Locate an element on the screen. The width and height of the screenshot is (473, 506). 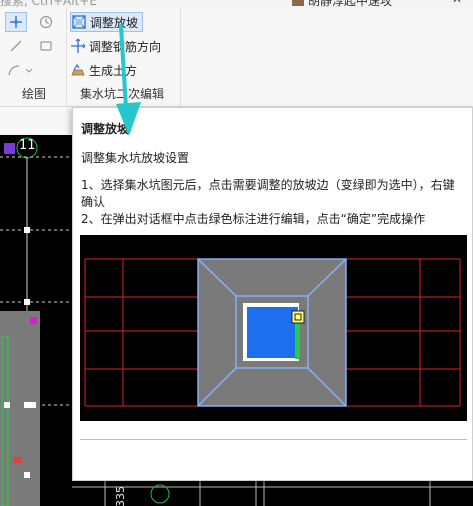
avatar is located at coordinates (298, 3).